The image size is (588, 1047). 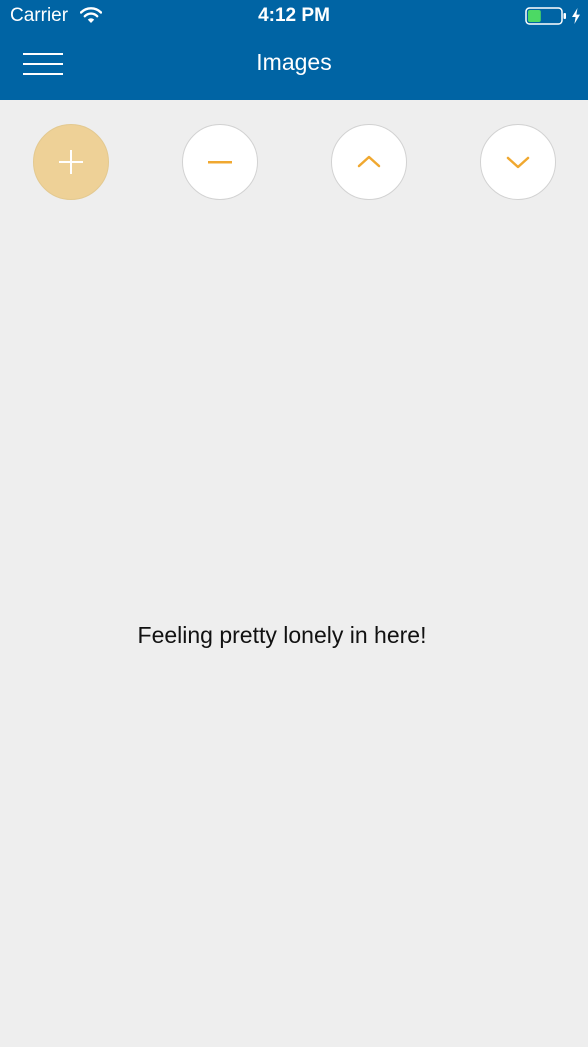 I want to click on move-down-button, so click(x=518, y=162).